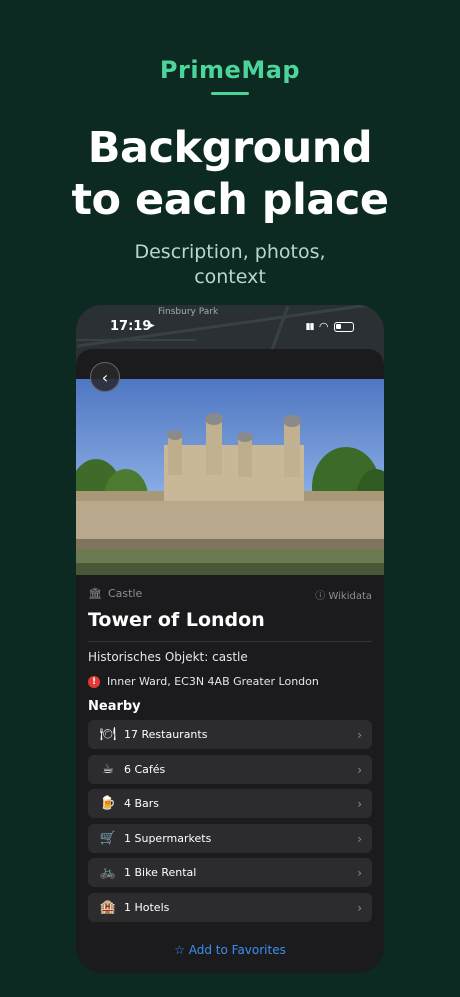 The width and height of the screenshot is (460, 997). What do you see at coordinates (168, 657) in the screenshot?
I see `place-description: Historisches Objekt: castle` at bounding box center [168, 657].